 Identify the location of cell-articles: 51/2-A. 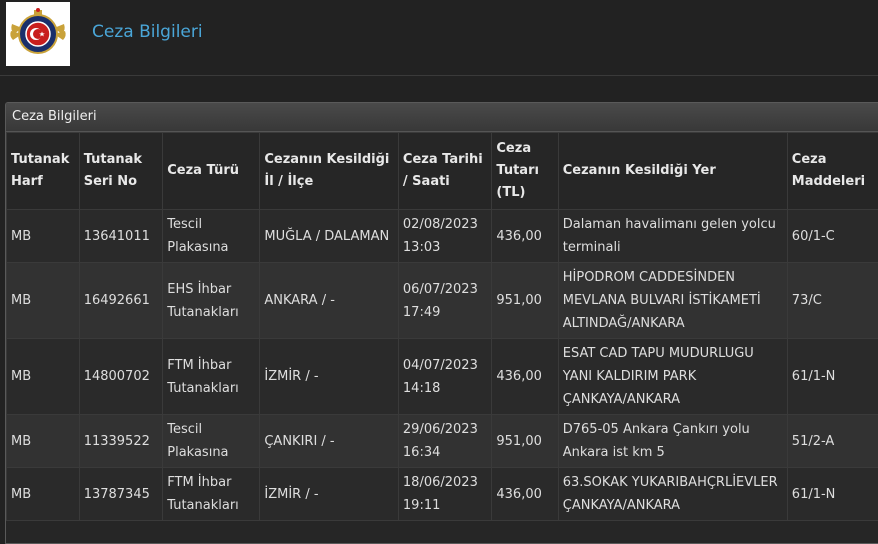
(832, 441).